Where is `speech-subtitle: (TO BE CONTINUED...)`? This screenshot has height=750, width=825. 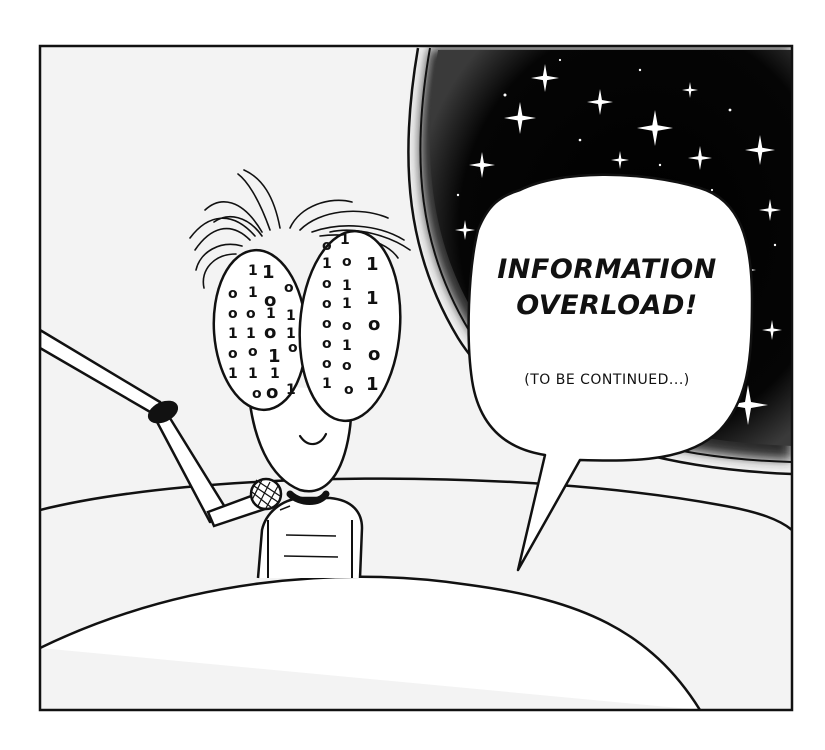
speech-subtitle: (TO BE CONTINUED...) is located at coordinates (607, 380).